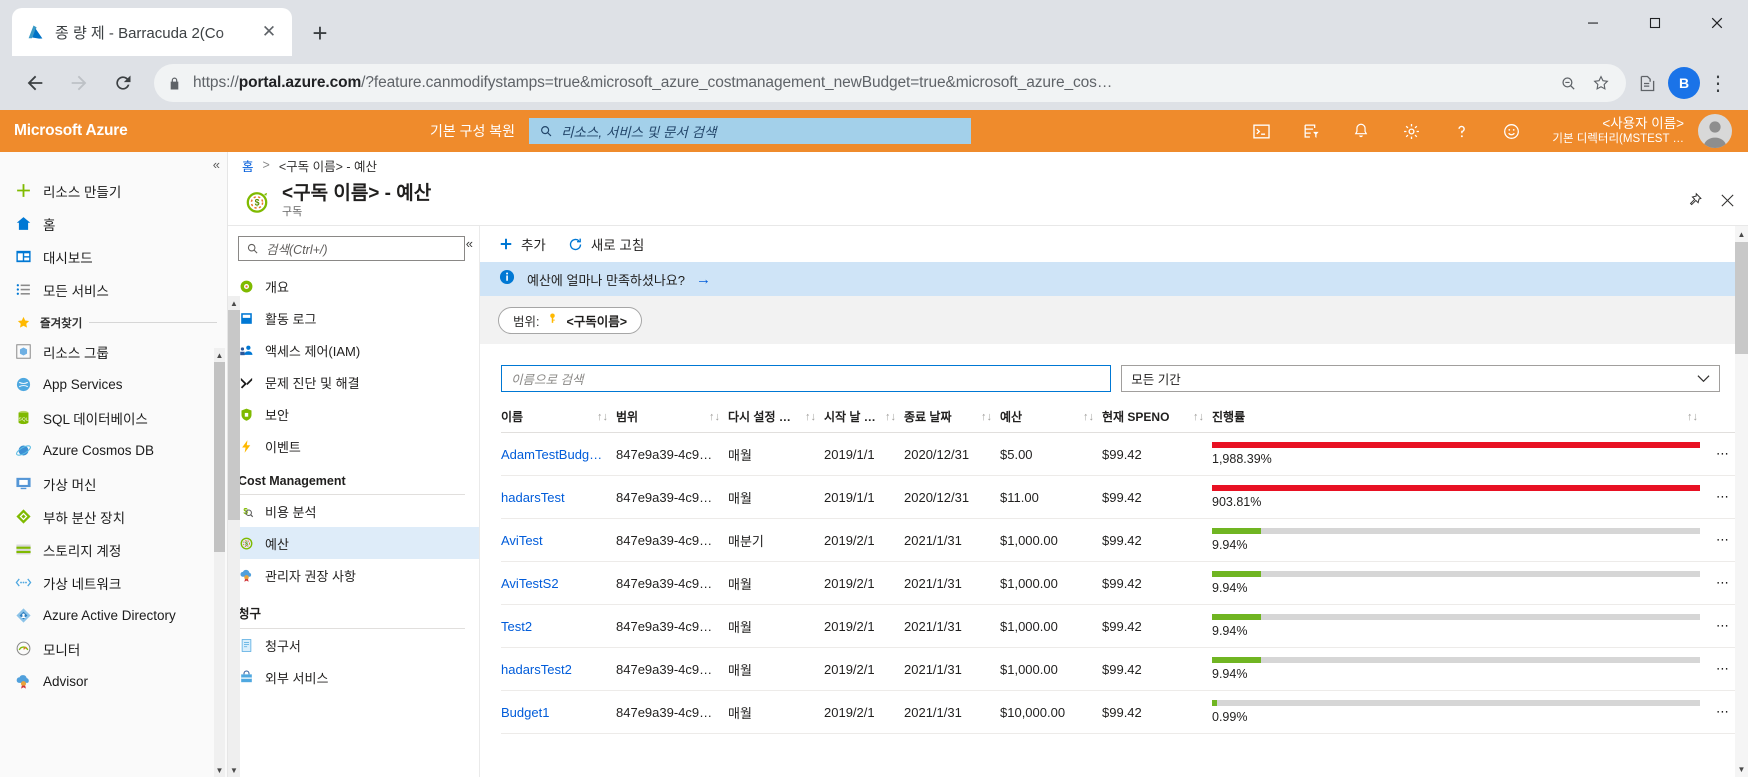  What do you see at coordinates (113, 289) in the screenshot?
I see `sidebar-item-all-services: 모든 서비스` at bounding box center [113, 289].